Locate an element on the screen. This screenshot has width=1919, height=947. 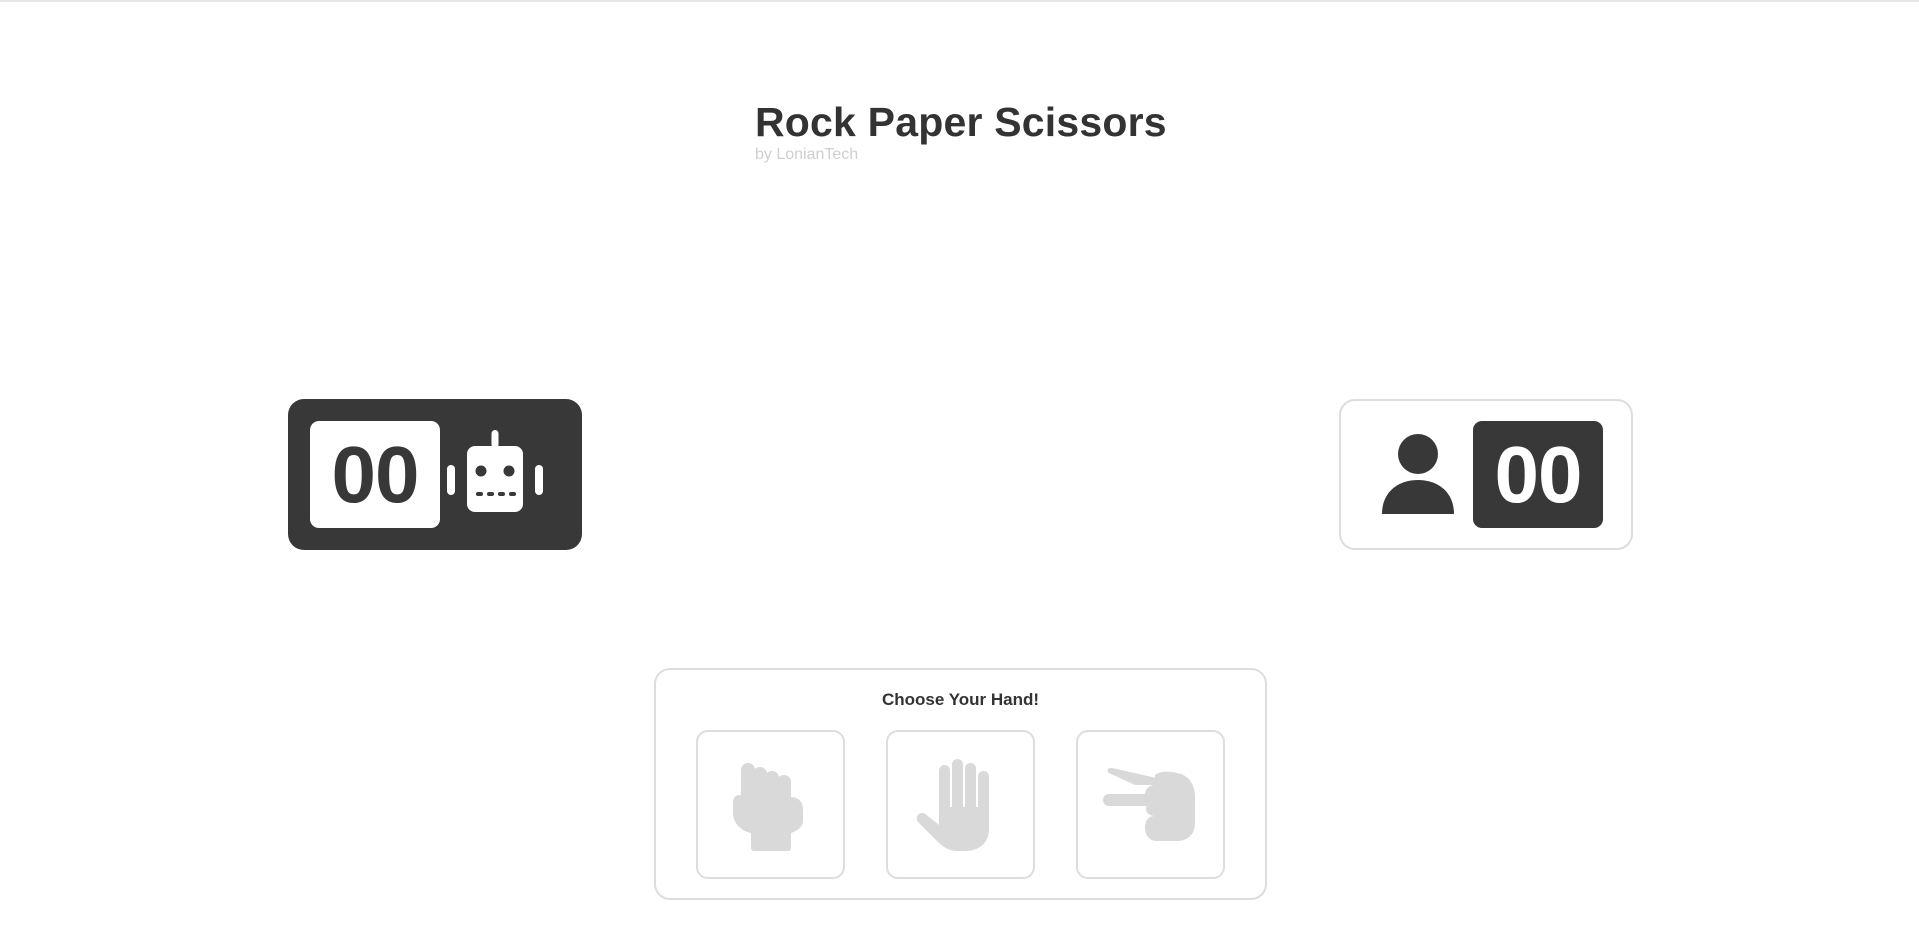
user-icon is located at coordinates (1418, 475).